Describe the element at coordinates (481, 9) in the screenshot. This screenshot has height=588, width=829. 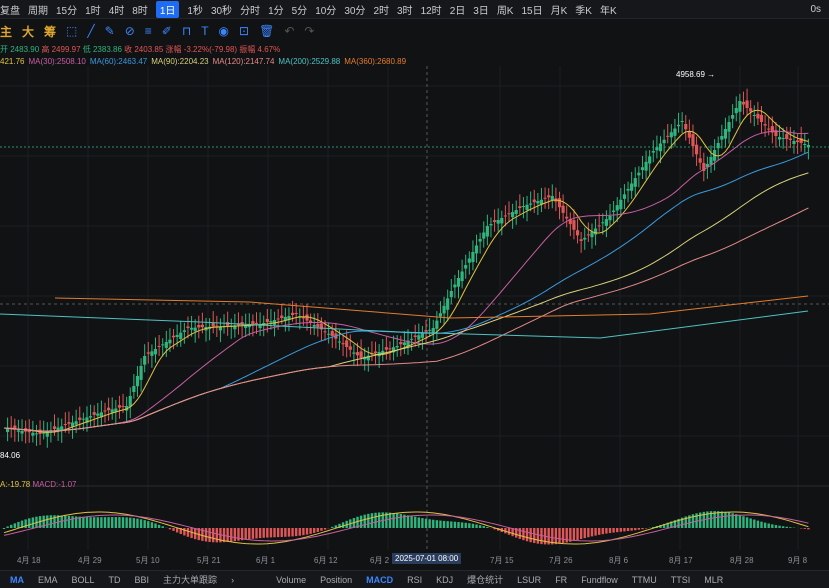
I see `toolbar-item-18: 3日` at that location.